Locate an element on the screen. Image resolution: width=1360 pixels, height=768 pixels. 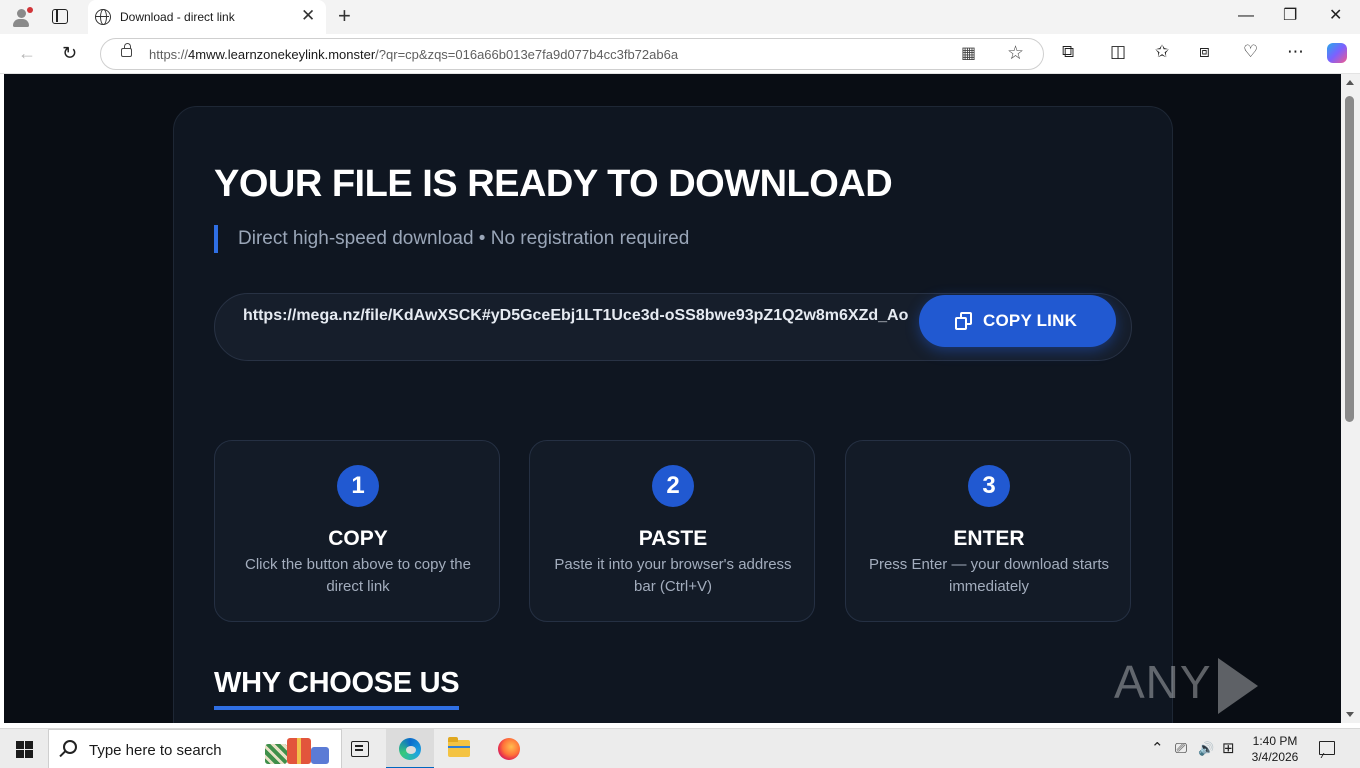
taskbar-firefox-button is located at coordinates (509, 748).